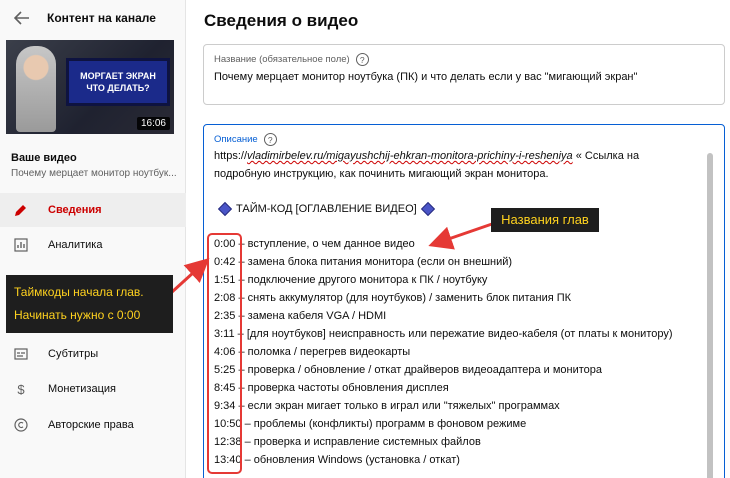 This screenshot has width=730, height=478. I want to click on description-field-label: Описание ?, so click(245, 139).